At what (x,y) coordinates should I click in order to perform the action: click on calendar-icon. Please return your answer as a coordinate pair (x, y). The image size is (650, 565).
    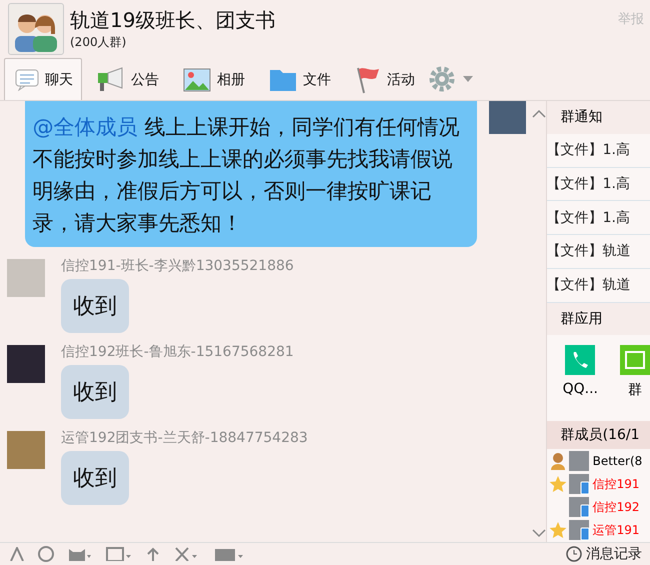
    Looking at the image, I should click on (635, 360).